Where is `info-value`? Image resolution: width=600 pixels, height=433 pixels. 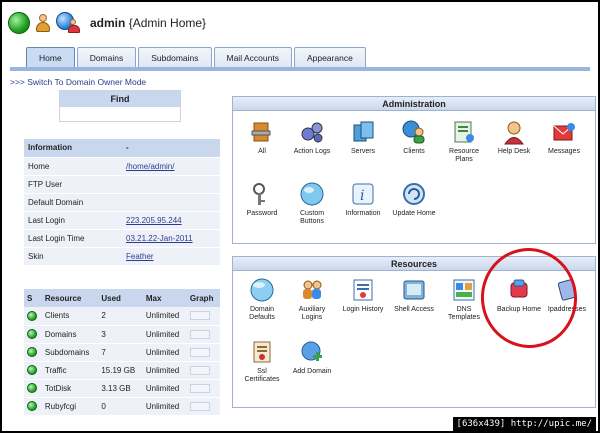
info-value is located at coordinates (171, 184).